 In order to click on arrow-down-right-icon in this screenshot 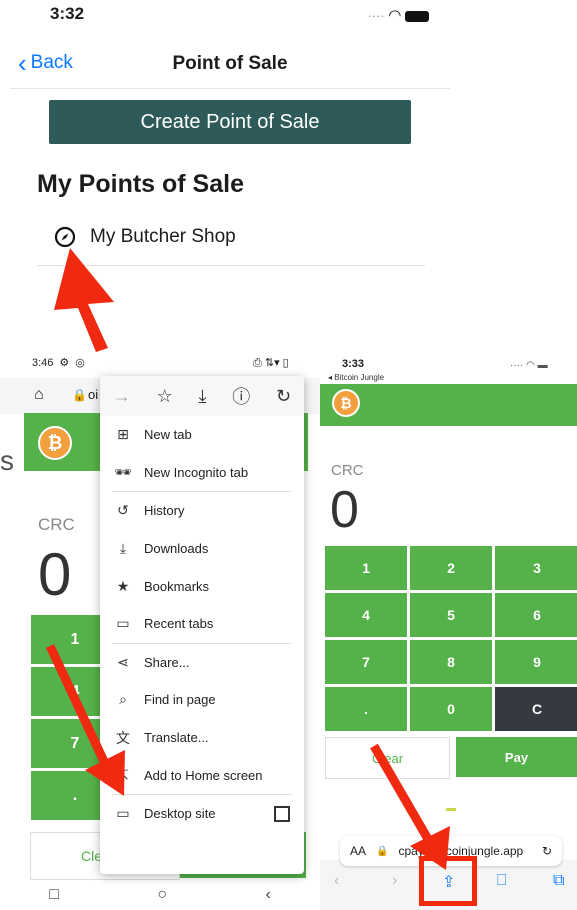, I will do `click(410, 806)`.